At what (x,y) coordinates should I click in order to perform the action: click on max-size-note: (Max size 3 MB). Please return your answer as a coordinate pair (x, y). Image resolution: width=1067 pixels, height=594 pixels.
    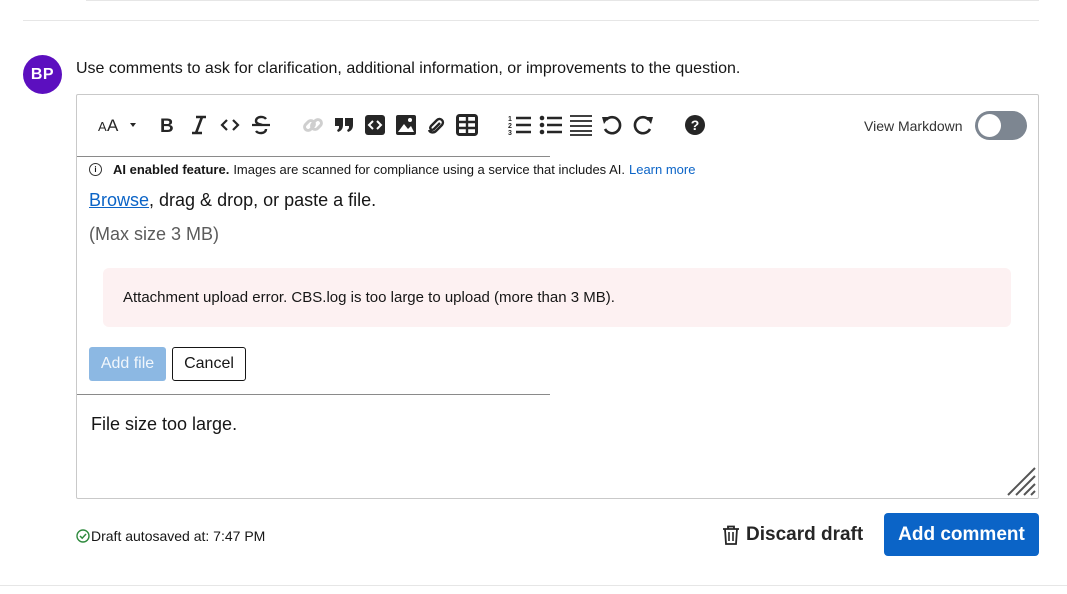
    Looking at the image, I should click on (154, 234).